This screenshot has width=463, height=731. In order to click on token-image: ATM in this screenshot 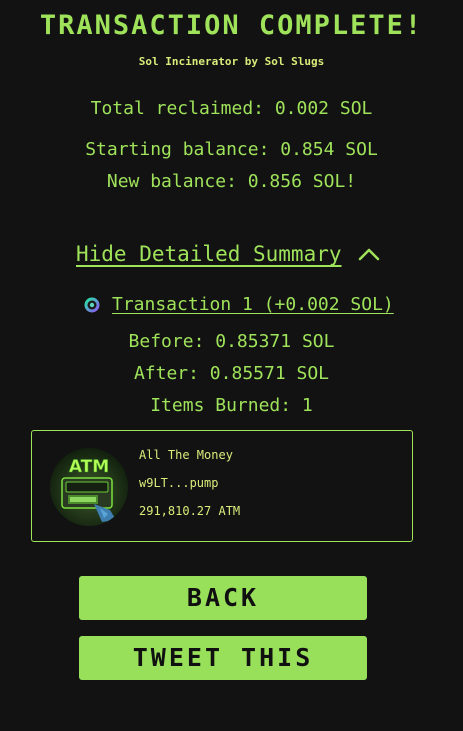, I will do `click(89, 487)`.